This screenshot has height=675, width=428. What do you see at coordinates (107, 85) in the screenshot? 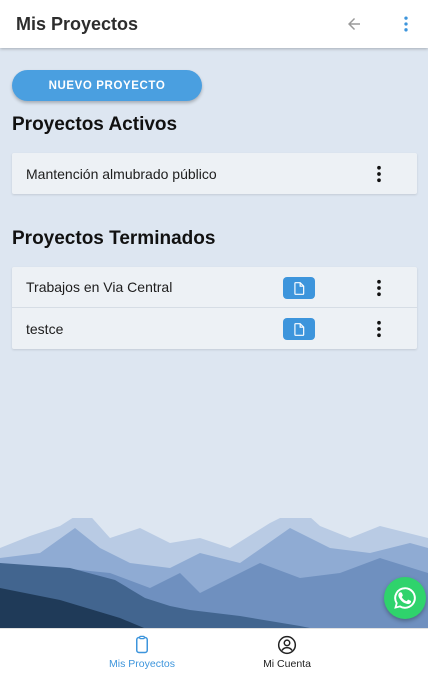
I see `new-project-button: NUEVO PROYECTO` at bounding box center [107, 85].